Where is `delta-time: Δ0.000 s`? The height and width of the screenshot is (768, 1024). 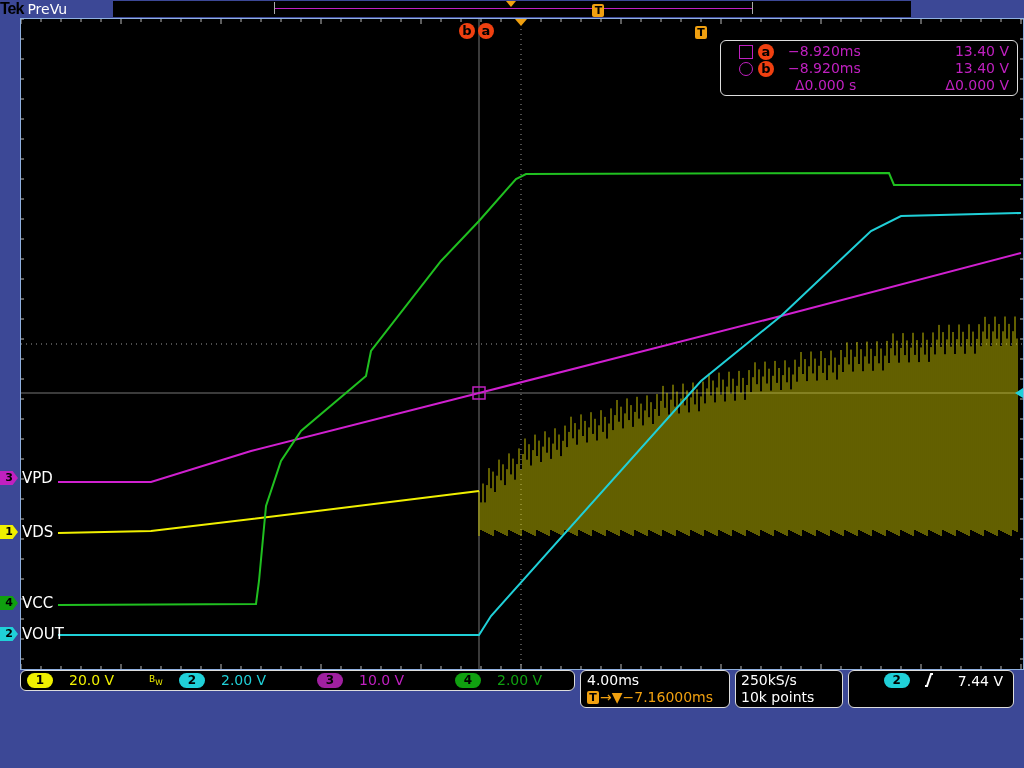
delta-time: Δ0.000 s is located at coordinates (826, 85).